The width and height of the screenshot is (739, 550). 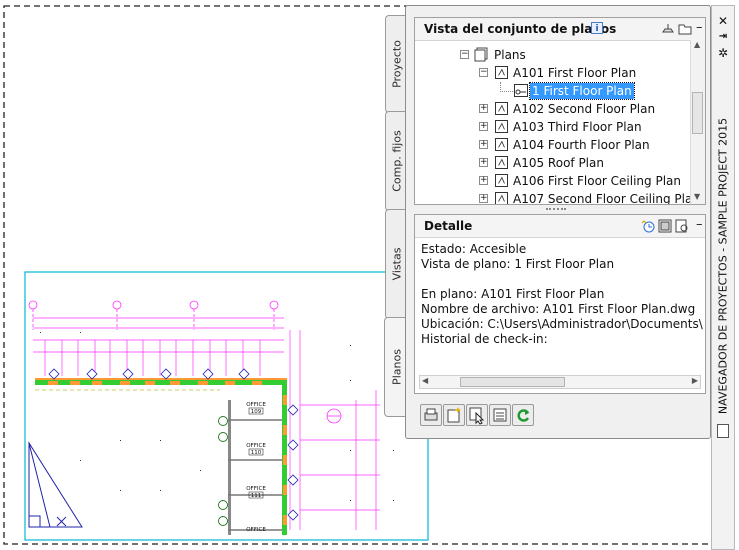 What do you see at coordinates (723, 37) in the screenshot?
I see `auto-hide-icon: ⇥` at bounding box center [723, 37].